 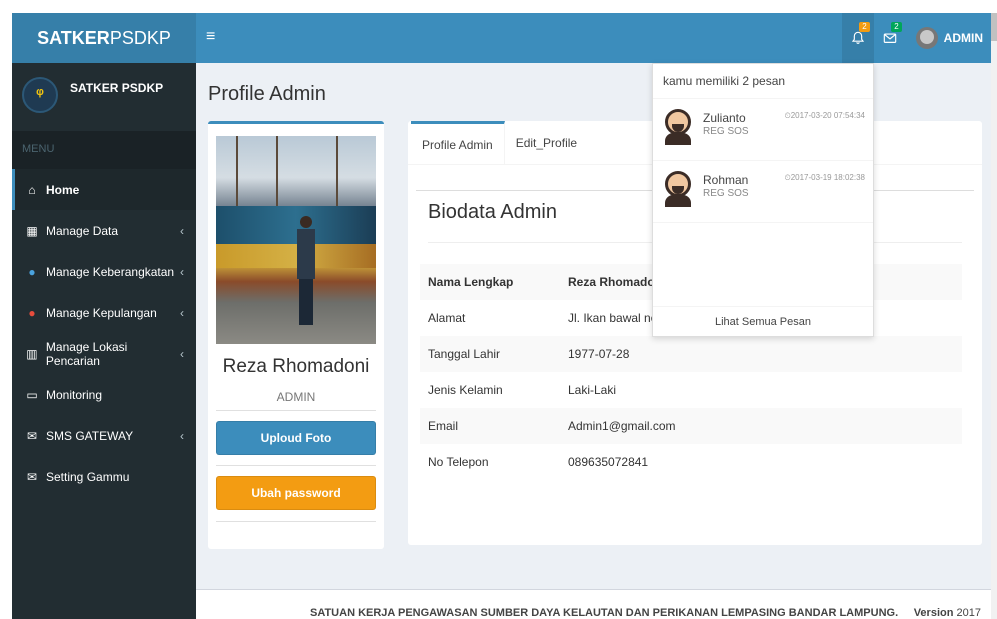 What do you see at coordinates (994, 316) in the screenshot?
I see `page-scrollbar` at bounding box center [994, 316].